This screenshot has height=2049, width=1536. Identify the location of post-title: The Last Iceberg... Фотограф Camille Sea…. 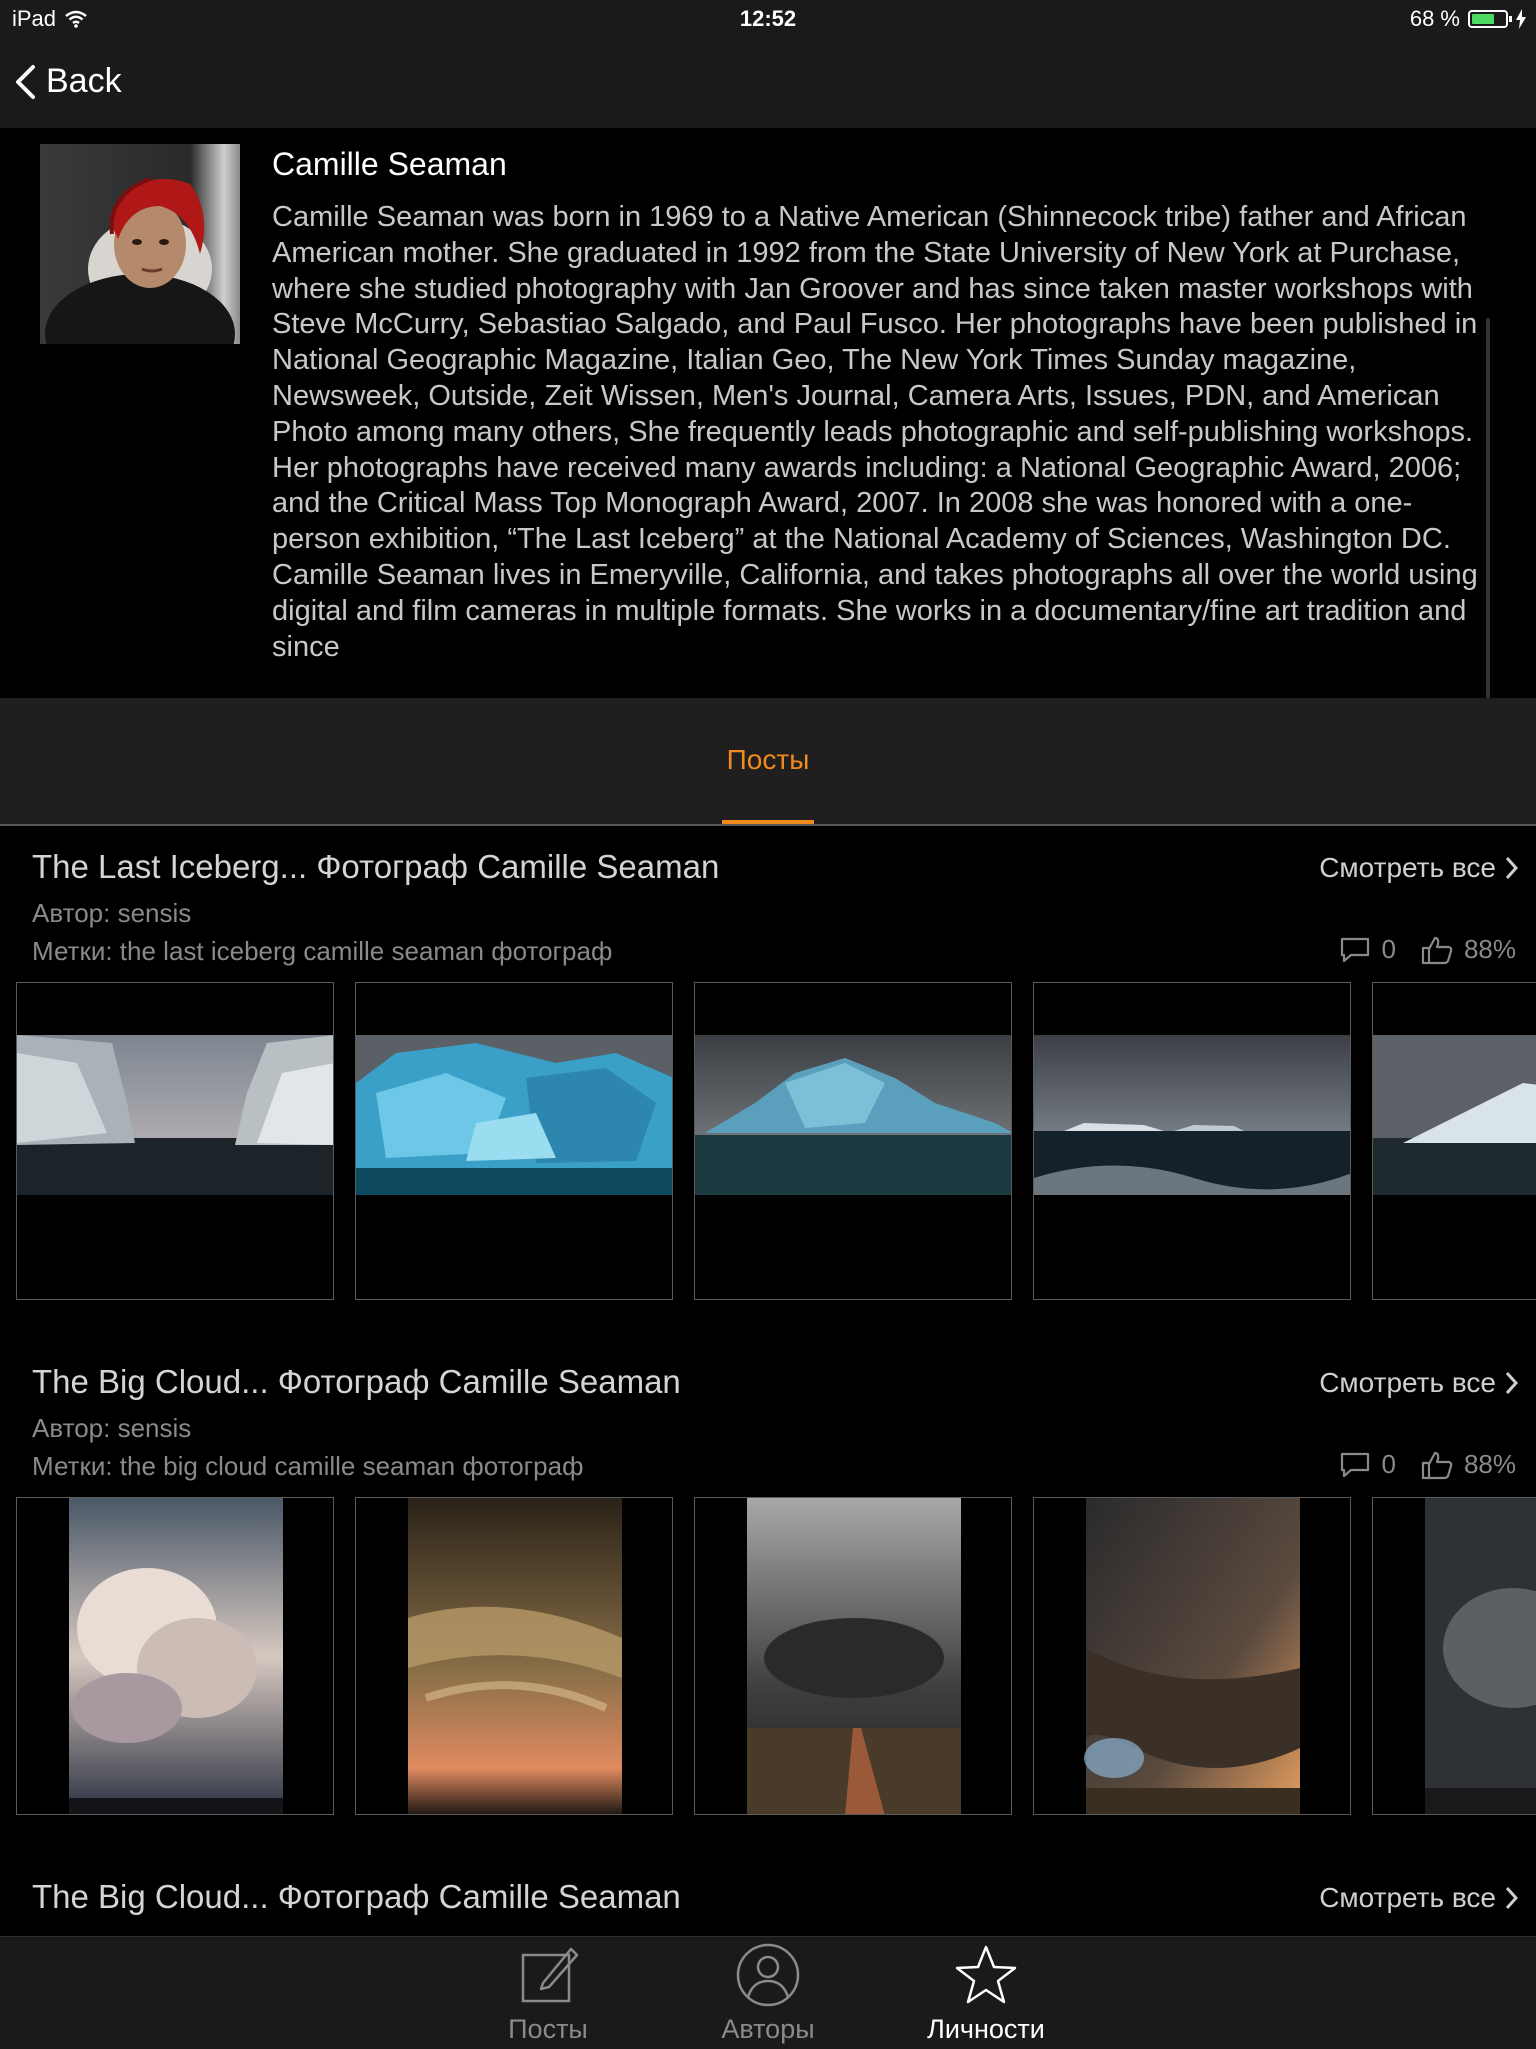
(375, 867).